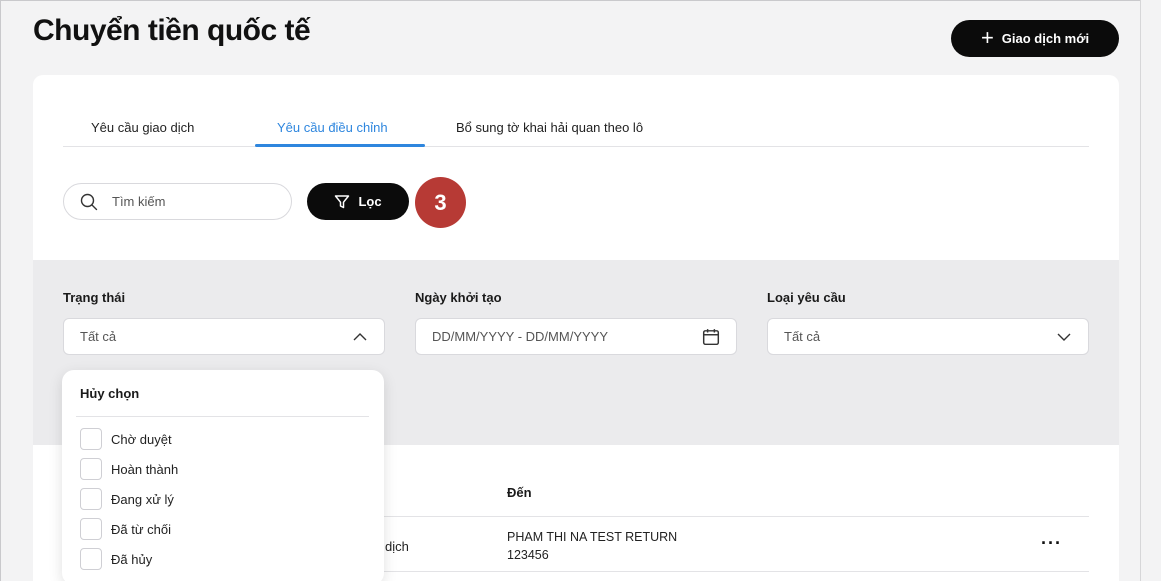 The height and width of the screenshot is (581, 1161). Describe the element at coordinates (592, 546) in the screenshot. I see `table-cell-to: PHAM THI NA TEST RETURN 123456` at that location.